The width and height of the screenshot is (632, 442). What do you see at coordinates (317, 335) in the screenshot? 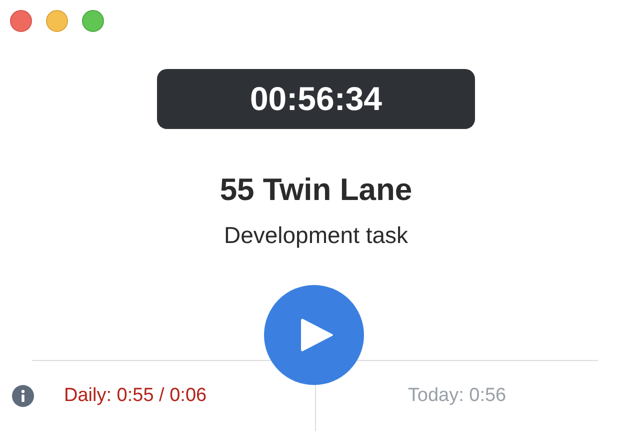
I see `play-icon` at bounding box center [317, 335].